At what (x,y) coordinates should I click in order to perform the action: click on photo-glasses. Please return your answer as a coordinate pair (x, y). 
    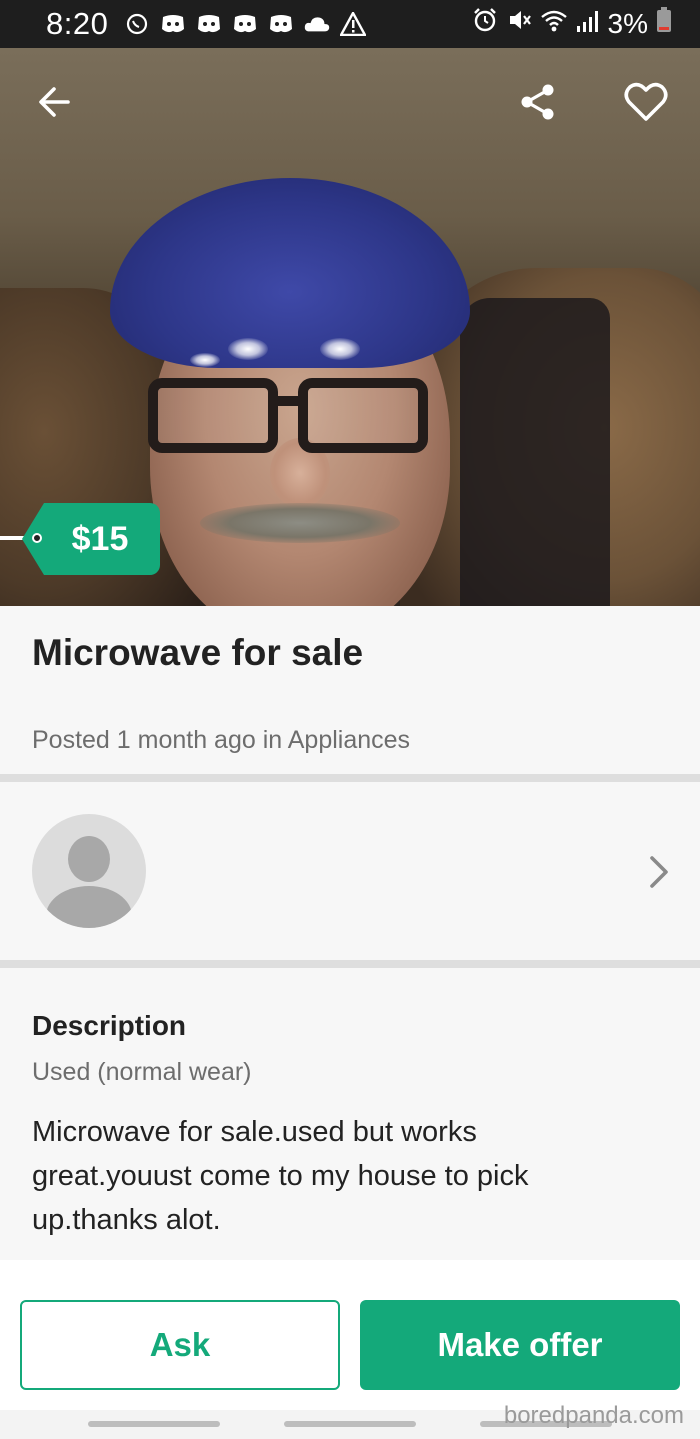
    Looking at the image, I should click on (298, 418).